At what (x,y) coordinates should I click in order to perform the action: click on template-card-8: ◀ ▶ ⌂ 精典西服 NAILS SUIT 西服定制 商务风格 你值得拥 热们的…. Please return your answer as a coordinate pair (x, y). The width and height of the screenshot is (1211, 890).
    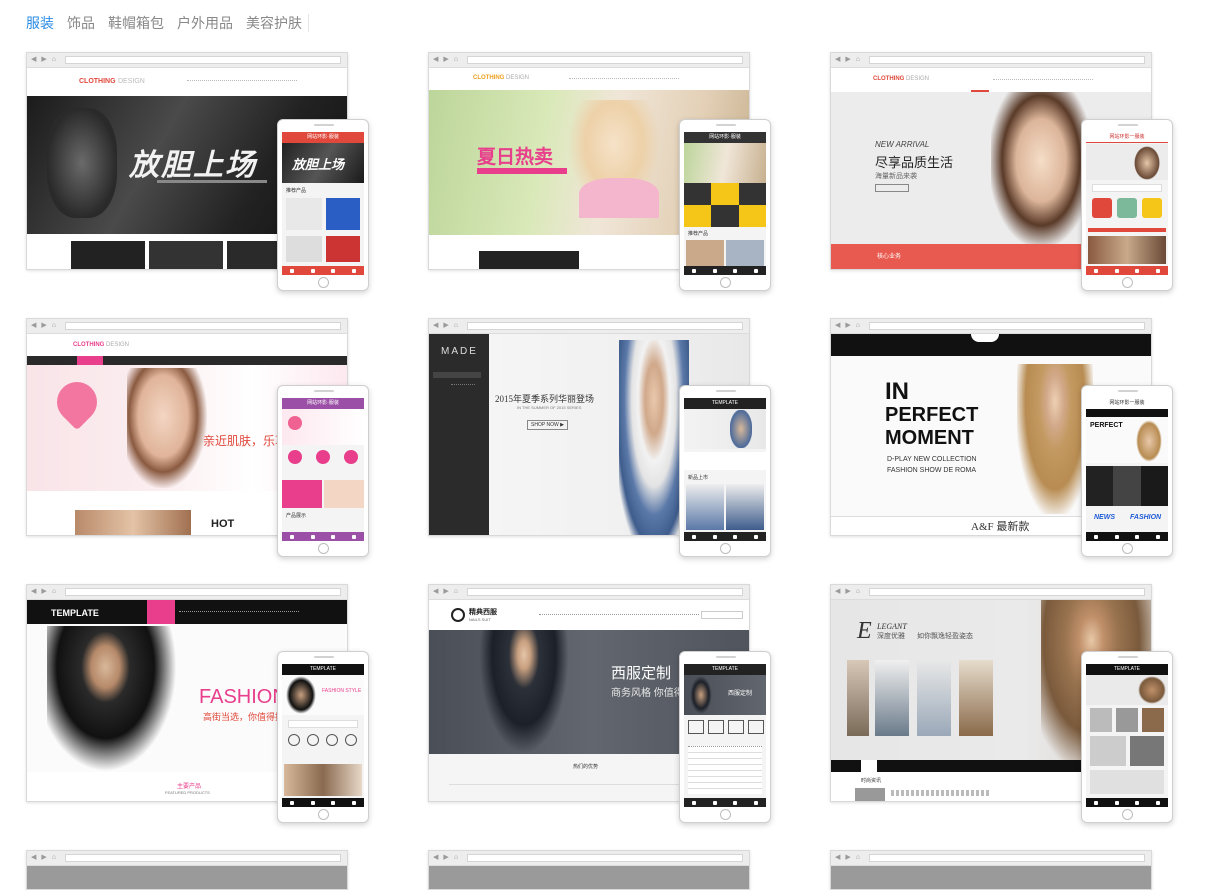
    Looking at the image, I should click on (601, 704).